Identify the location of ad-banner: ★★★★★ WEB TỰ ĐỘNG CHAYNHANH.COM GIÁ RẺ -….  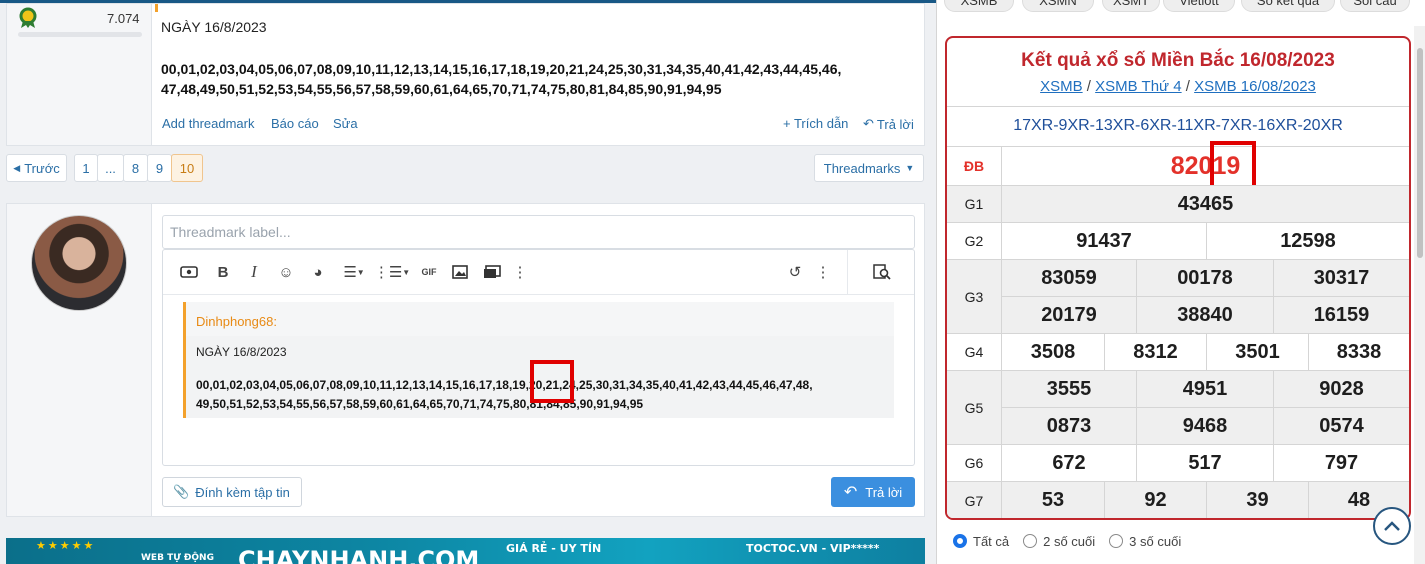
(465, 551).